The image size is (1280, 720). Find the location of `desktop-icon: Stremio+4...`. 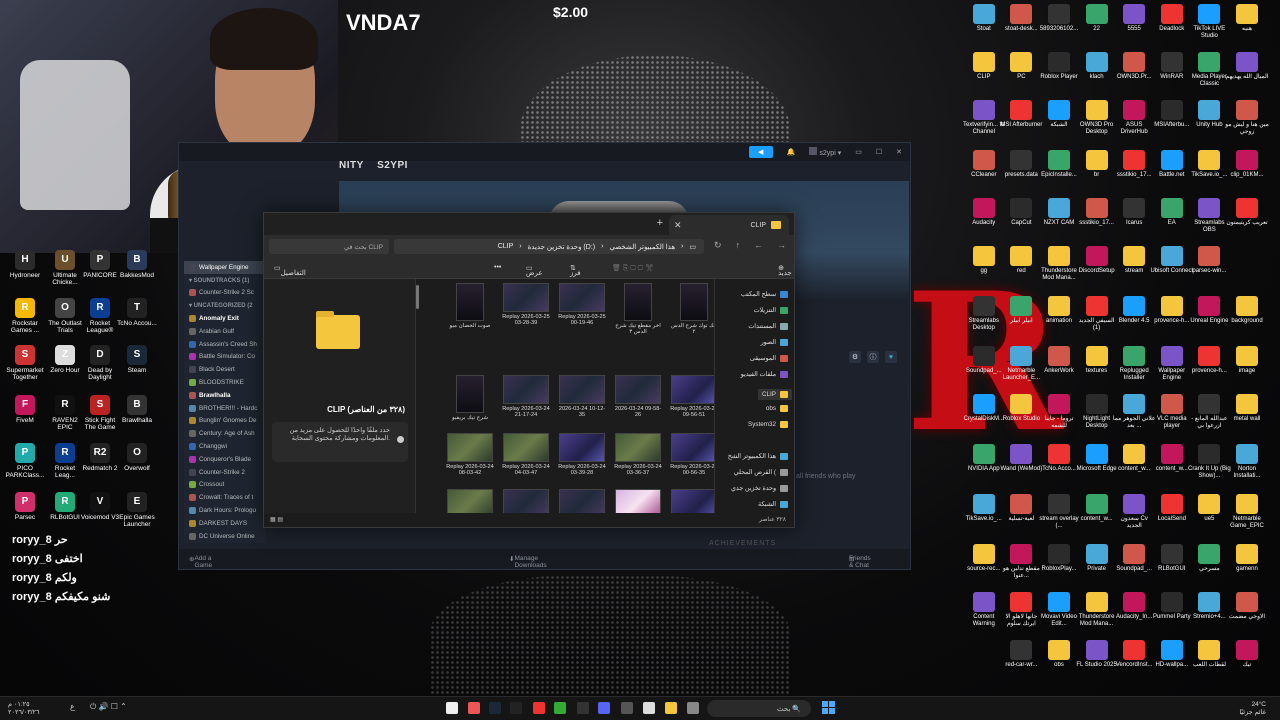

desktop-icon: Stremio+4... is located at coordinates (1209, 606).